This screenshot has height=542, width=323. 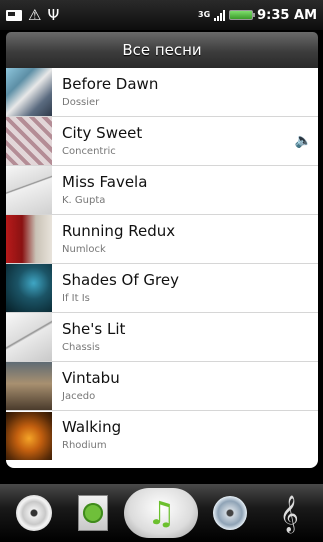 I want to click on status-right: 3G 9:35 AM, so click(x=257, y=15).